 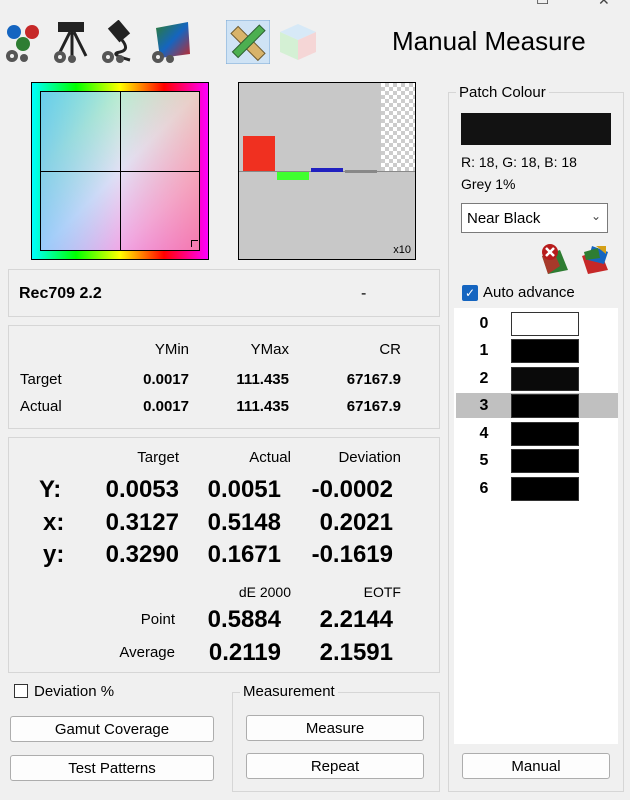 I want to click on gamut-plot, so click(x=120, y=171).